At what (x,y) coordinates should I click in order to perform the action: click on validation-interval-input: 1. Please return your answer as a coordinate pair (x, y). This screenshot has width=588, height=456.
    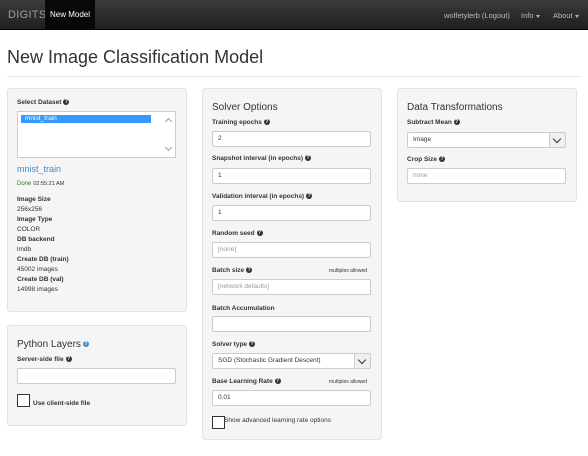
    Looking at the image, I should click on (291, 213).